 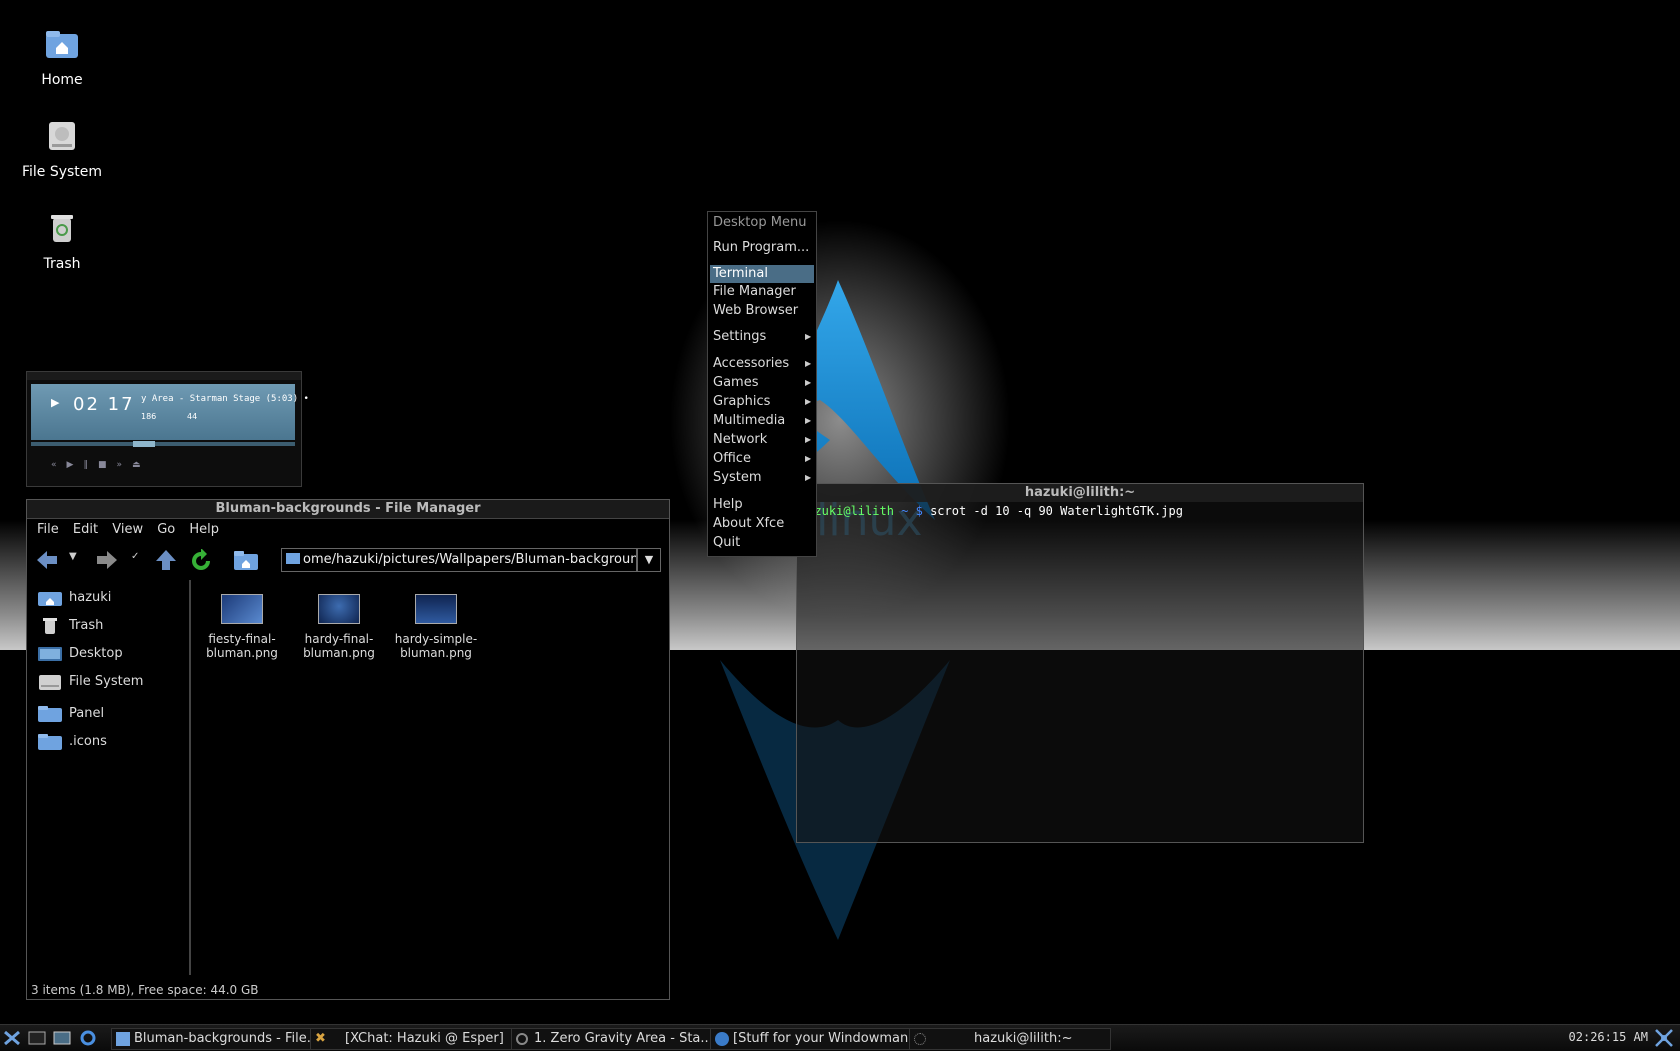 I want to click on desktop-icon-home: Home, so click(x=62, y=57).